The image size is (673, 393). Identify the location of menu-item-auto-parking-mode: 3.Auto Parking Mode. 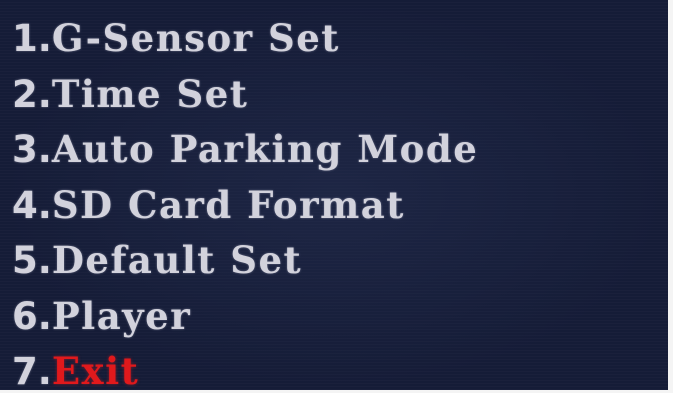
(245, 150).